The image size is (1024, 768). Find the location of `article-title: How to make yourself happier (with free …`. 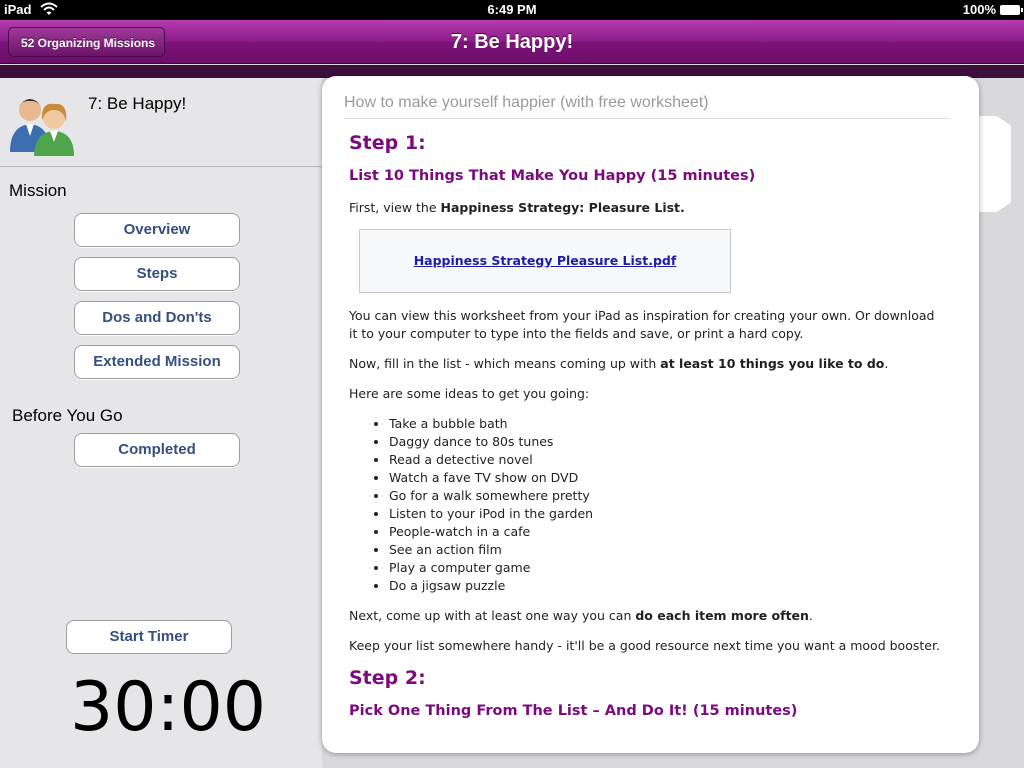

article-title: How to make yourself happier (with free … is located at coordinates (647, 106).